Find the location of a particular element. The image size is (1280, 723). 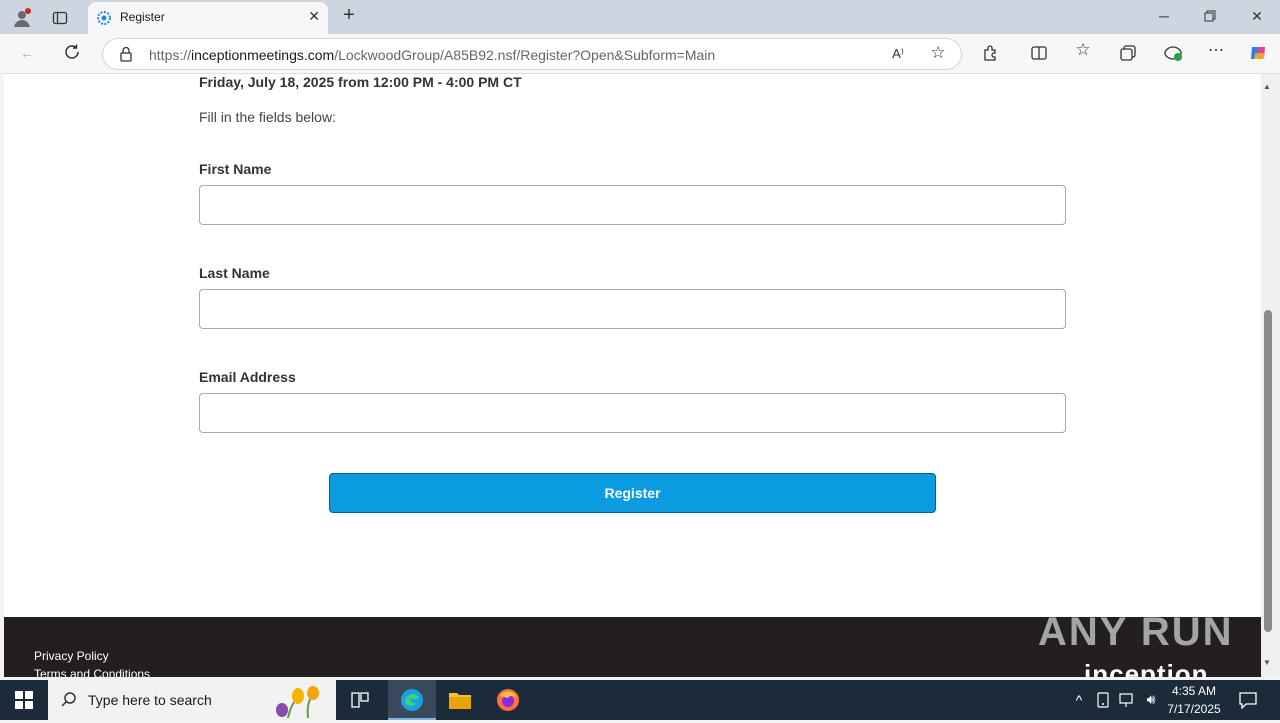

close-tab-icon: ✕ is located at coordinates (314, 16).